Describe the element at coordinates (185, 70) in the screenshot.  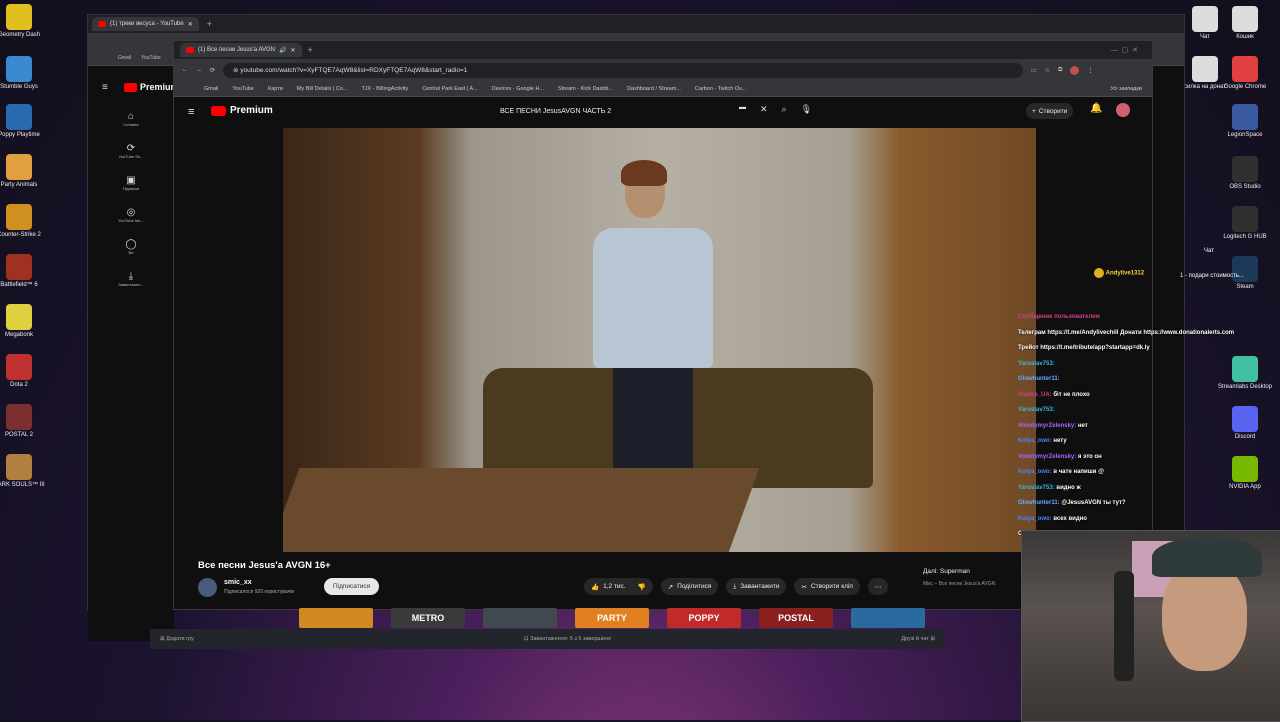
I see `back-icon: ←` at that location.